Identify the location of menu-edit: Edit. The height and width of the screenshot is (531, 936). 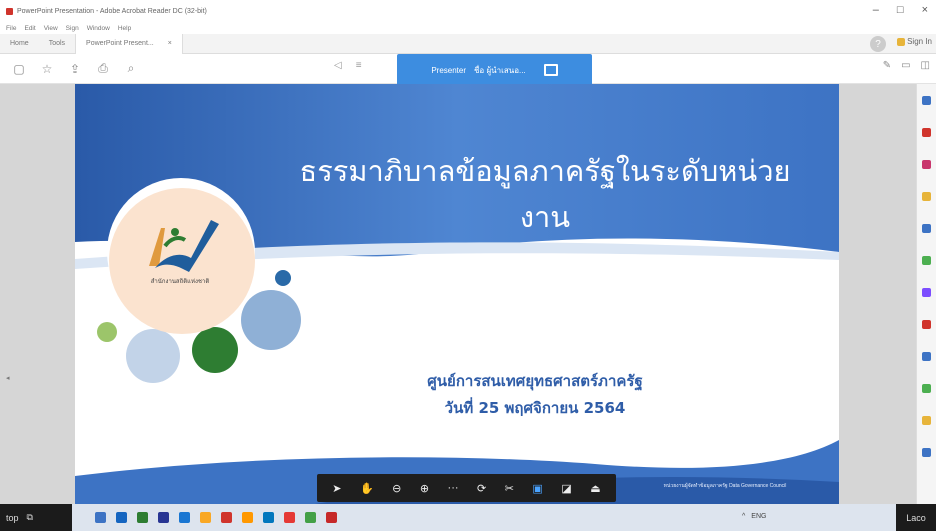
(29, 28).